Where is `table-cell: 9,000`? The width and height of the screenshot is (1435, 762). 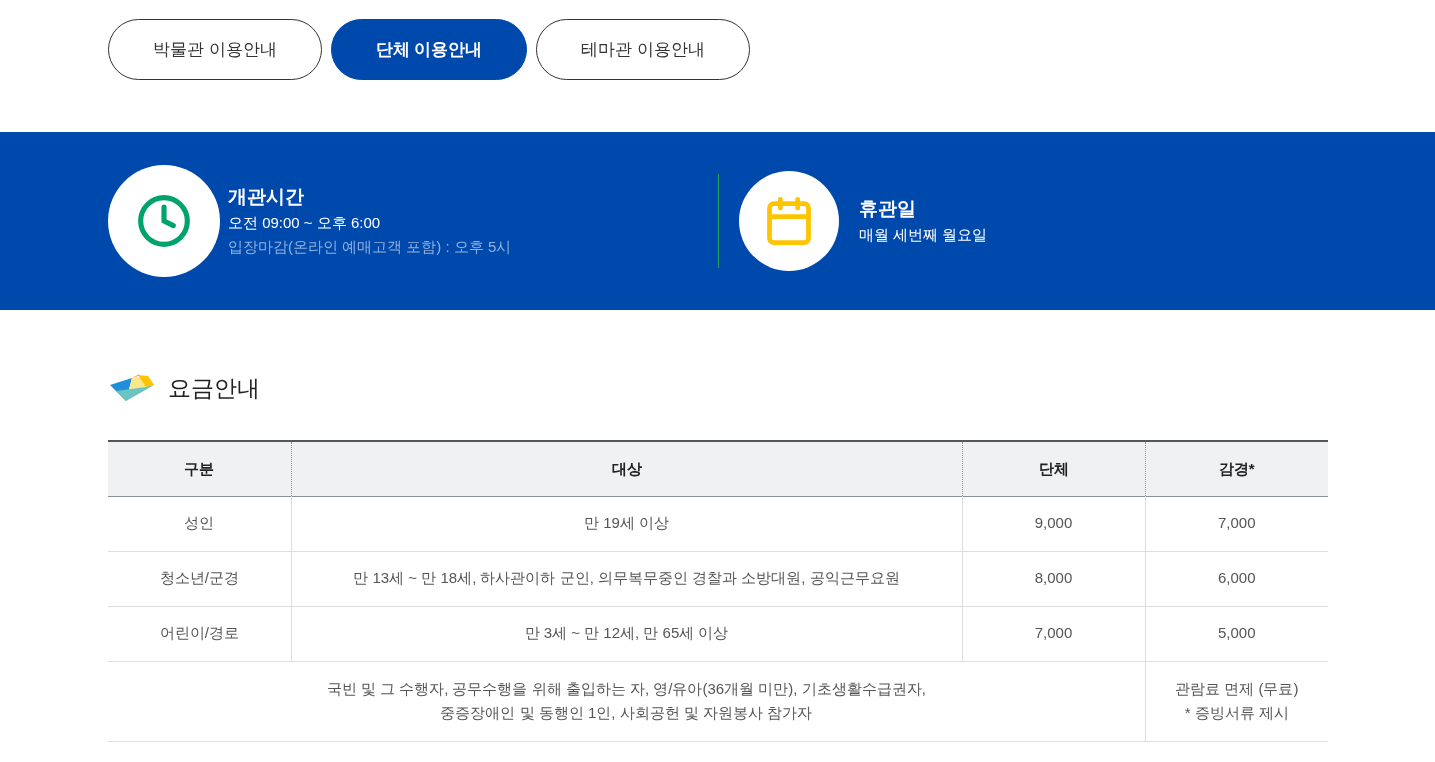
table-cell: 9,000 is located at coordinates (1053, 523).